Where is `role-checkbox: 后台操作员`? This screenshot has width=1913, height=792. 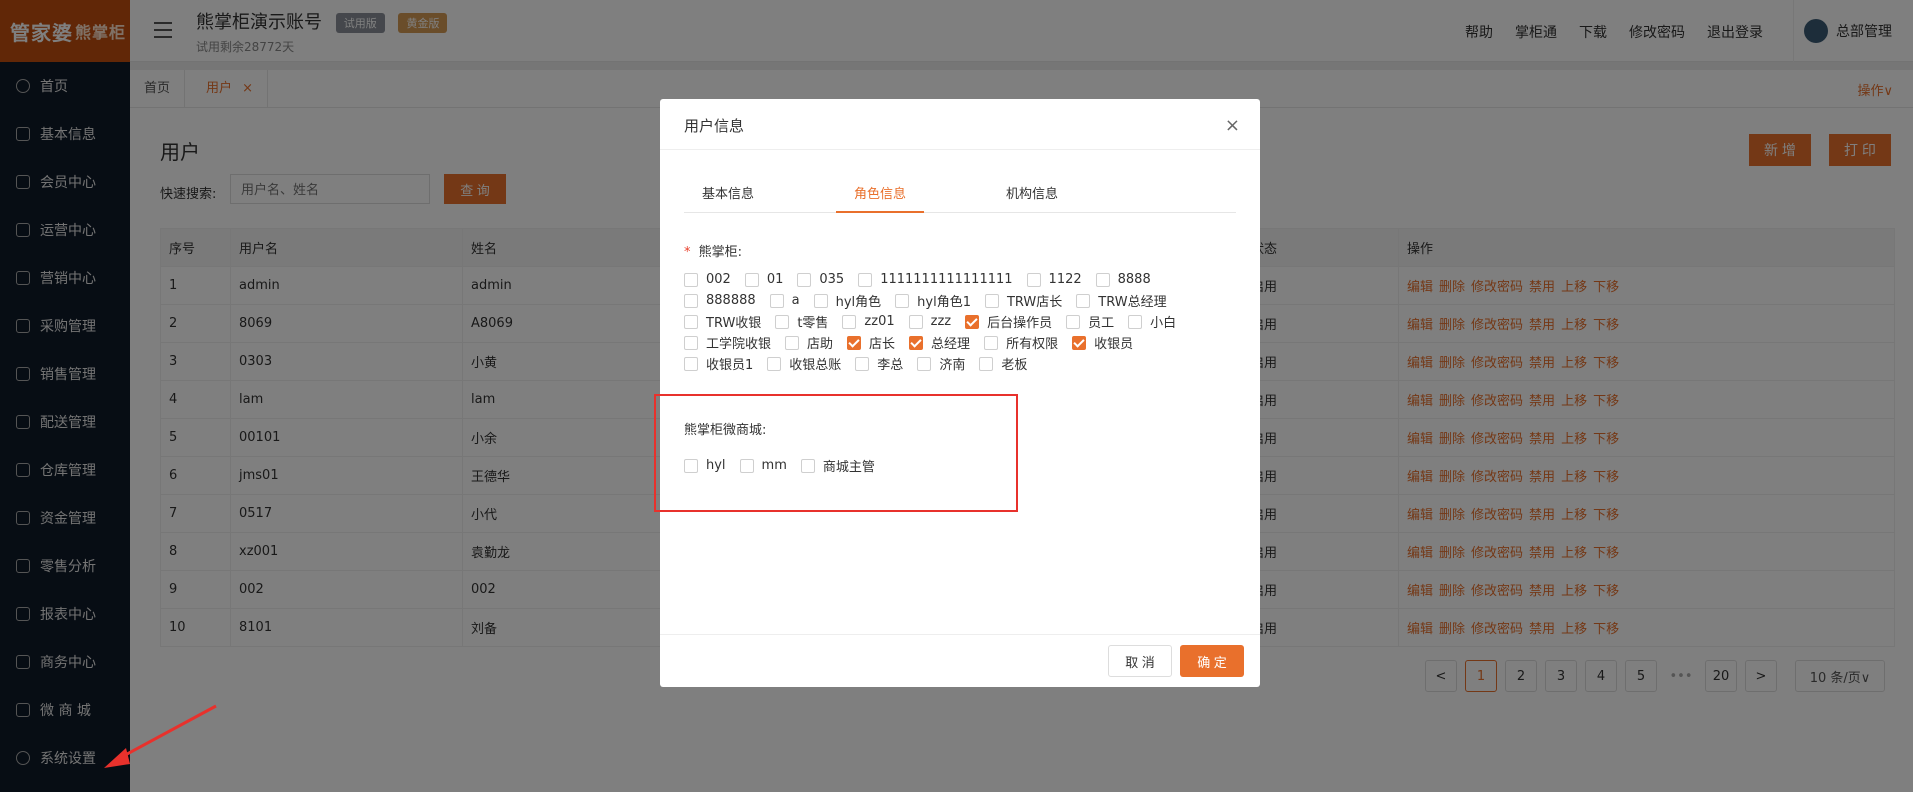 role-checkbox: 后台操作员 is located at coordinates (1009, 322).